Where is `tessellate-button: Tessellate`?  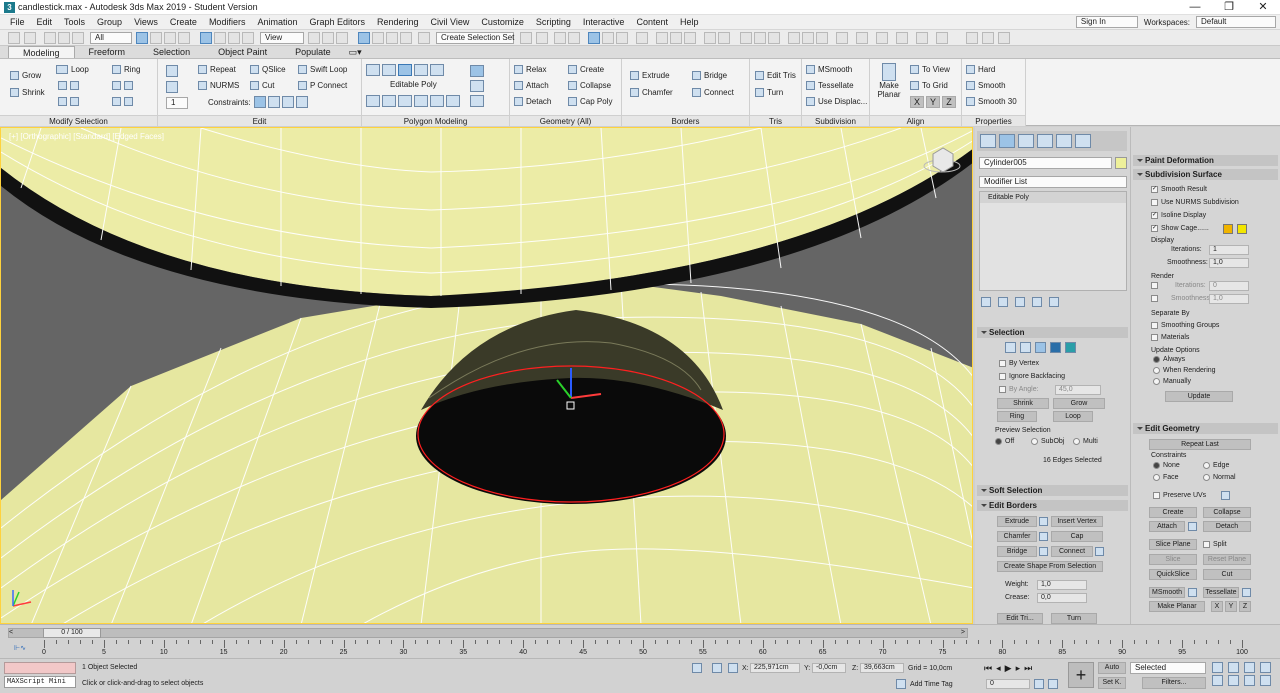
tessellate-button: Tessellate is located at coordinates (830, 85).